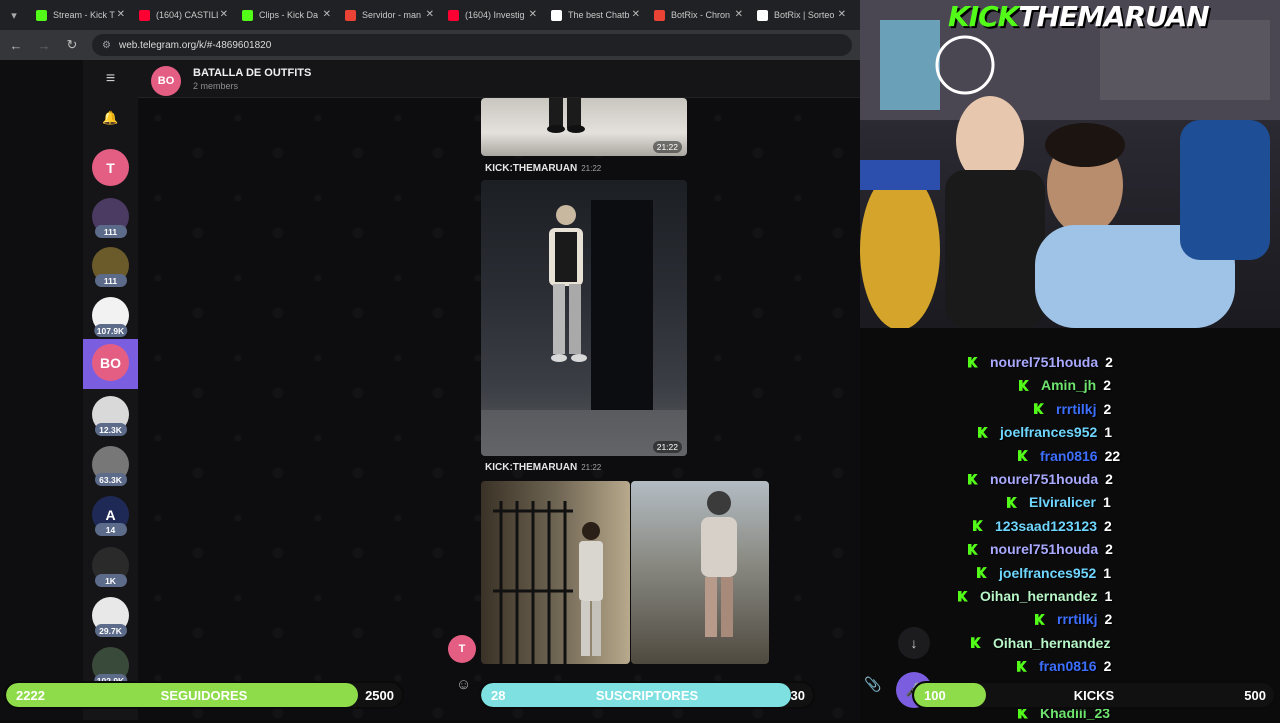 Image resolution: width=1280 pixels, height=723 pixels. I want to click on chat-message: fran0816 2, so click(1064, 666).